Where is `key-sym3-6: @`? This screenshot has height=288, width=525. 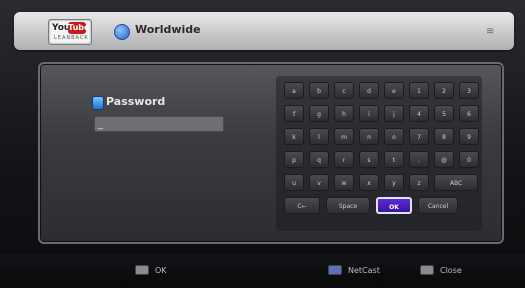
key-sym3-6: @ is located at coordinates (444, 159).